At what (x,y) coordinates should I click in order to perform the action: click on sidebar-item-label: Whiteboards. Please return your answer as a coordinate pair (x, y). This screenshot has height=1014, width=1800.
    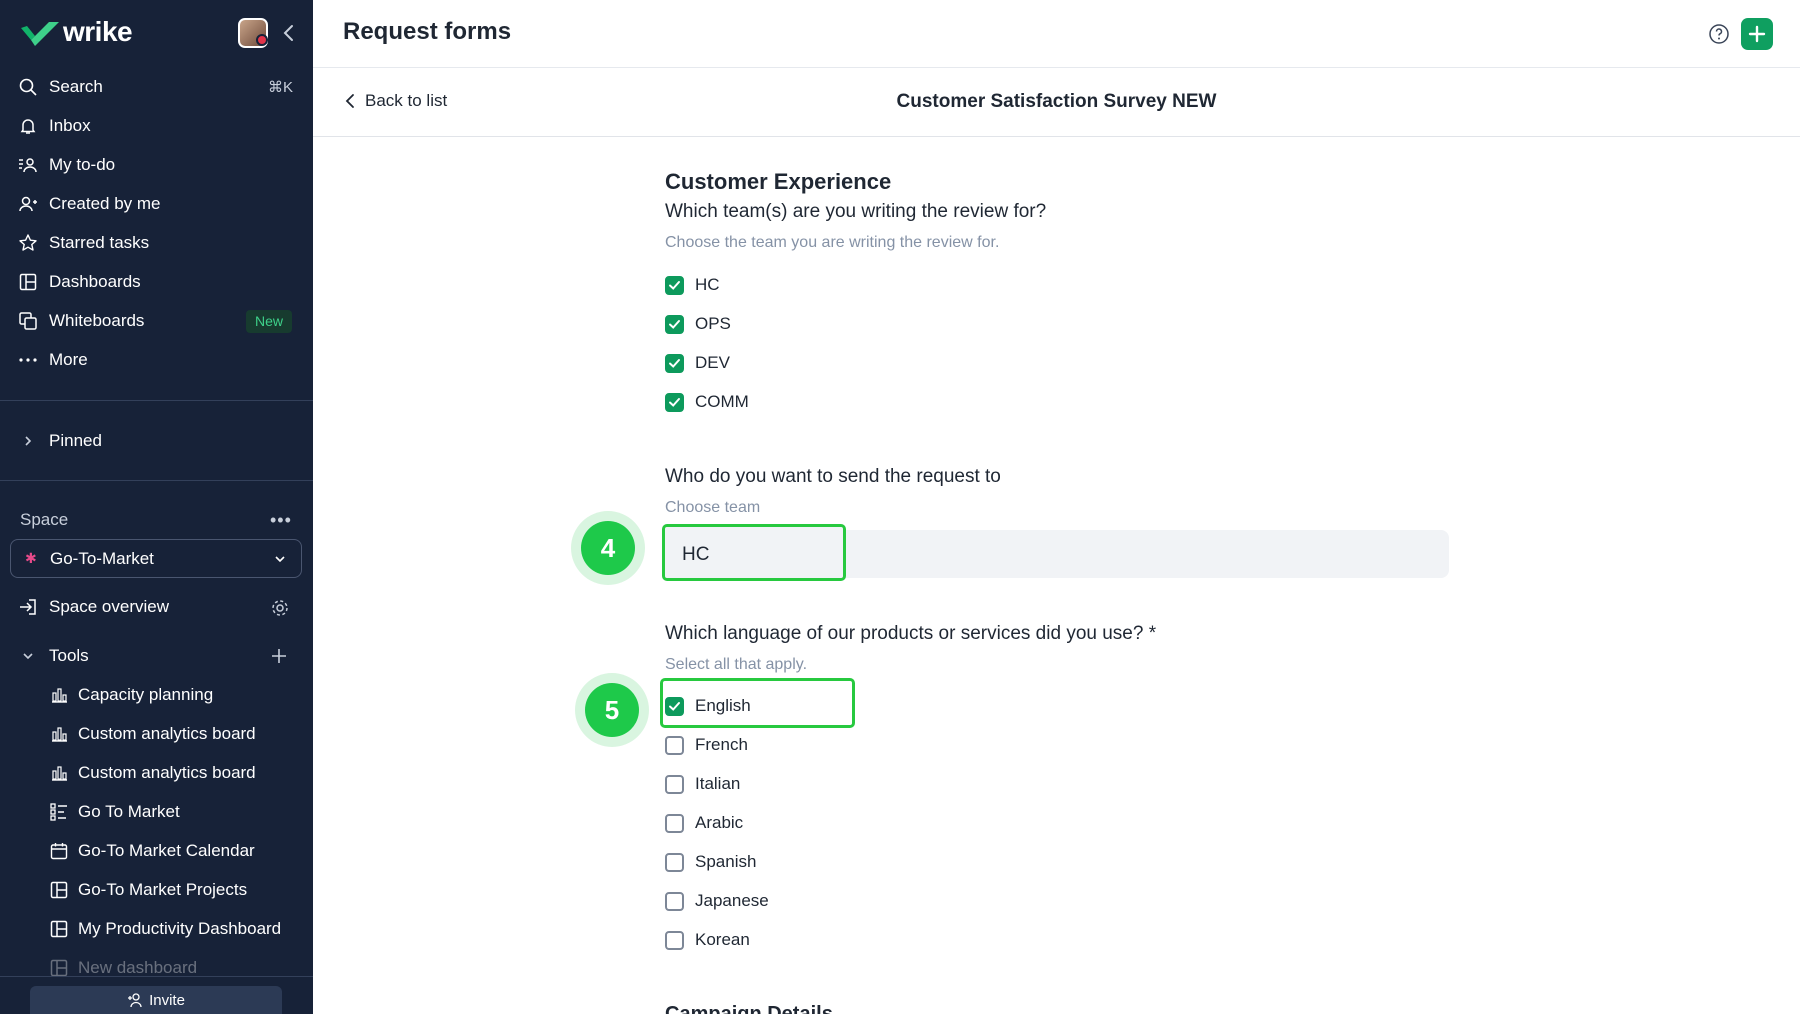
    Looking at the image, I should click on (97, 320).